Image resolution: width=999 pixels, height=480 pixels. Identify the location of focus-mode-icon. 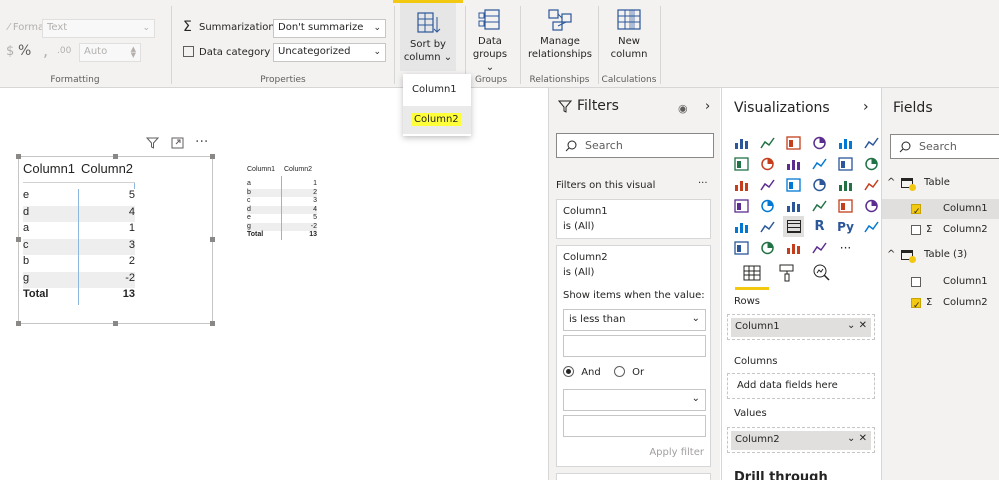
(177, 144).